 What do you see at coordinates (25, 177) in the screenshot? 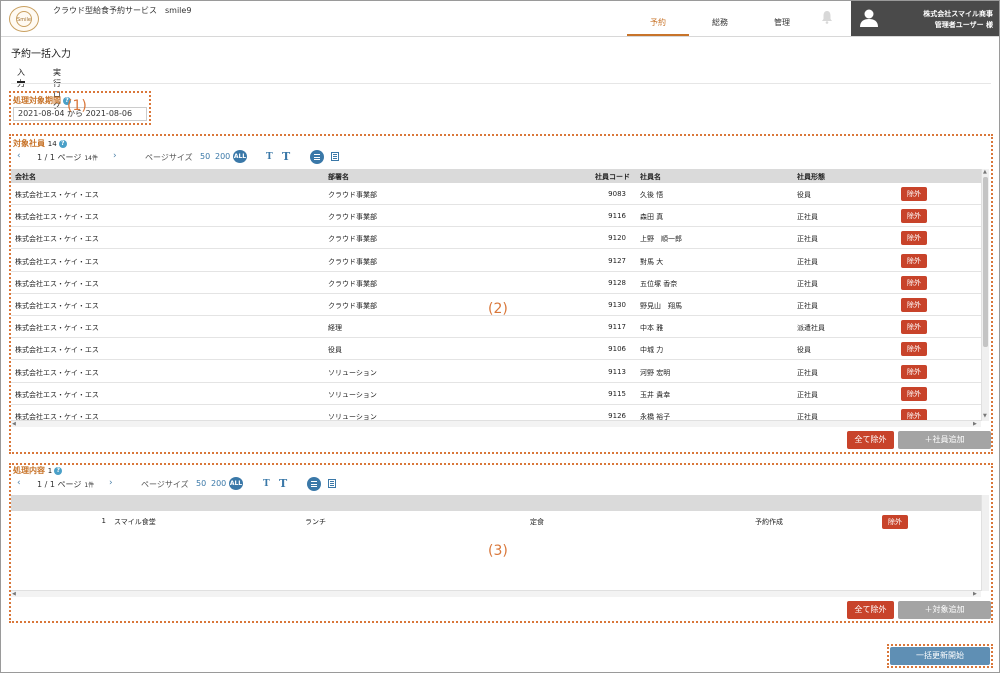
I see `column-header-company: 会社名` at bounding box center [25, 177].